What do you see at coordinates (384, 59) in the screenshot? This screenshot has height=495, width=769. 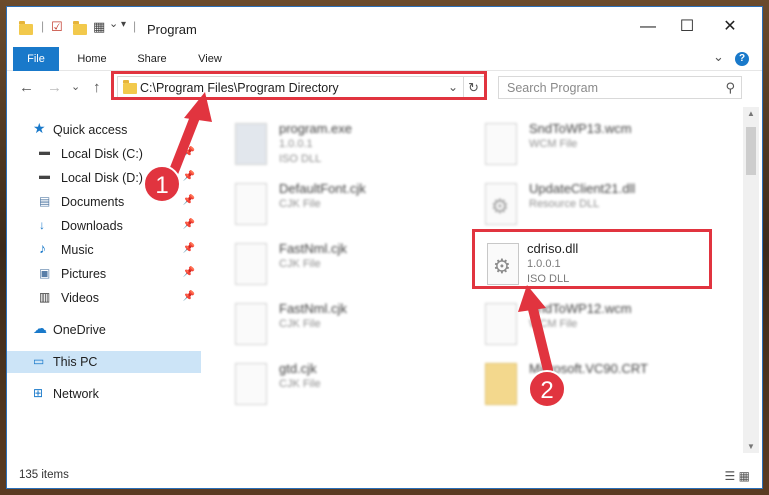 I see `ribbon-tabs: File Home Share View ⌄ ?` at bounding box center [384, 59].